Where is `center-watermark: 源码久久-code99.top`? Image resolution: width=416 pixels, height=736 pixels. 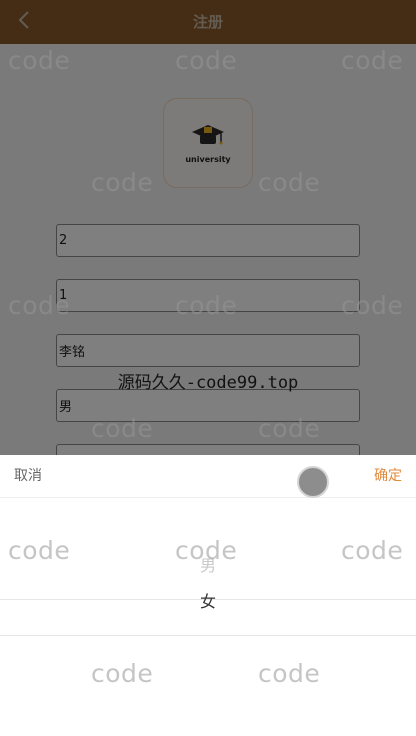 center-watermark: 源码久久-code99.top is located at coordinates (208, 383).